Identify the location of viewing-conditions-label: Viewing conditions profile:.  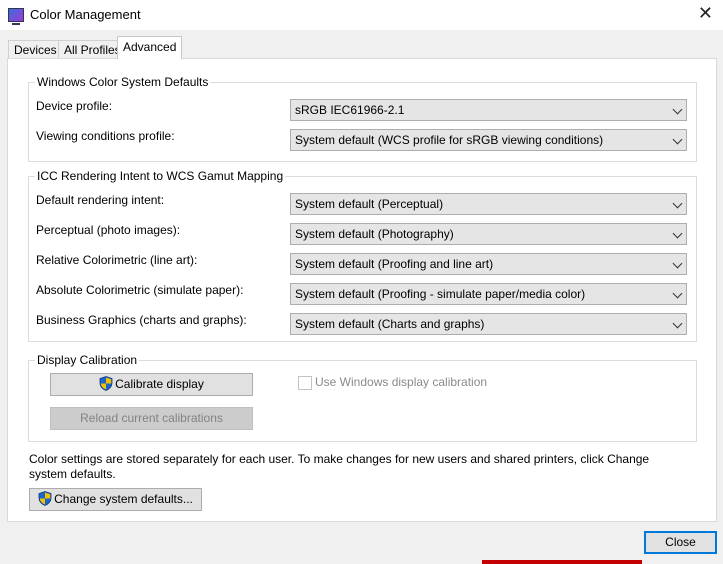
(105, 136).